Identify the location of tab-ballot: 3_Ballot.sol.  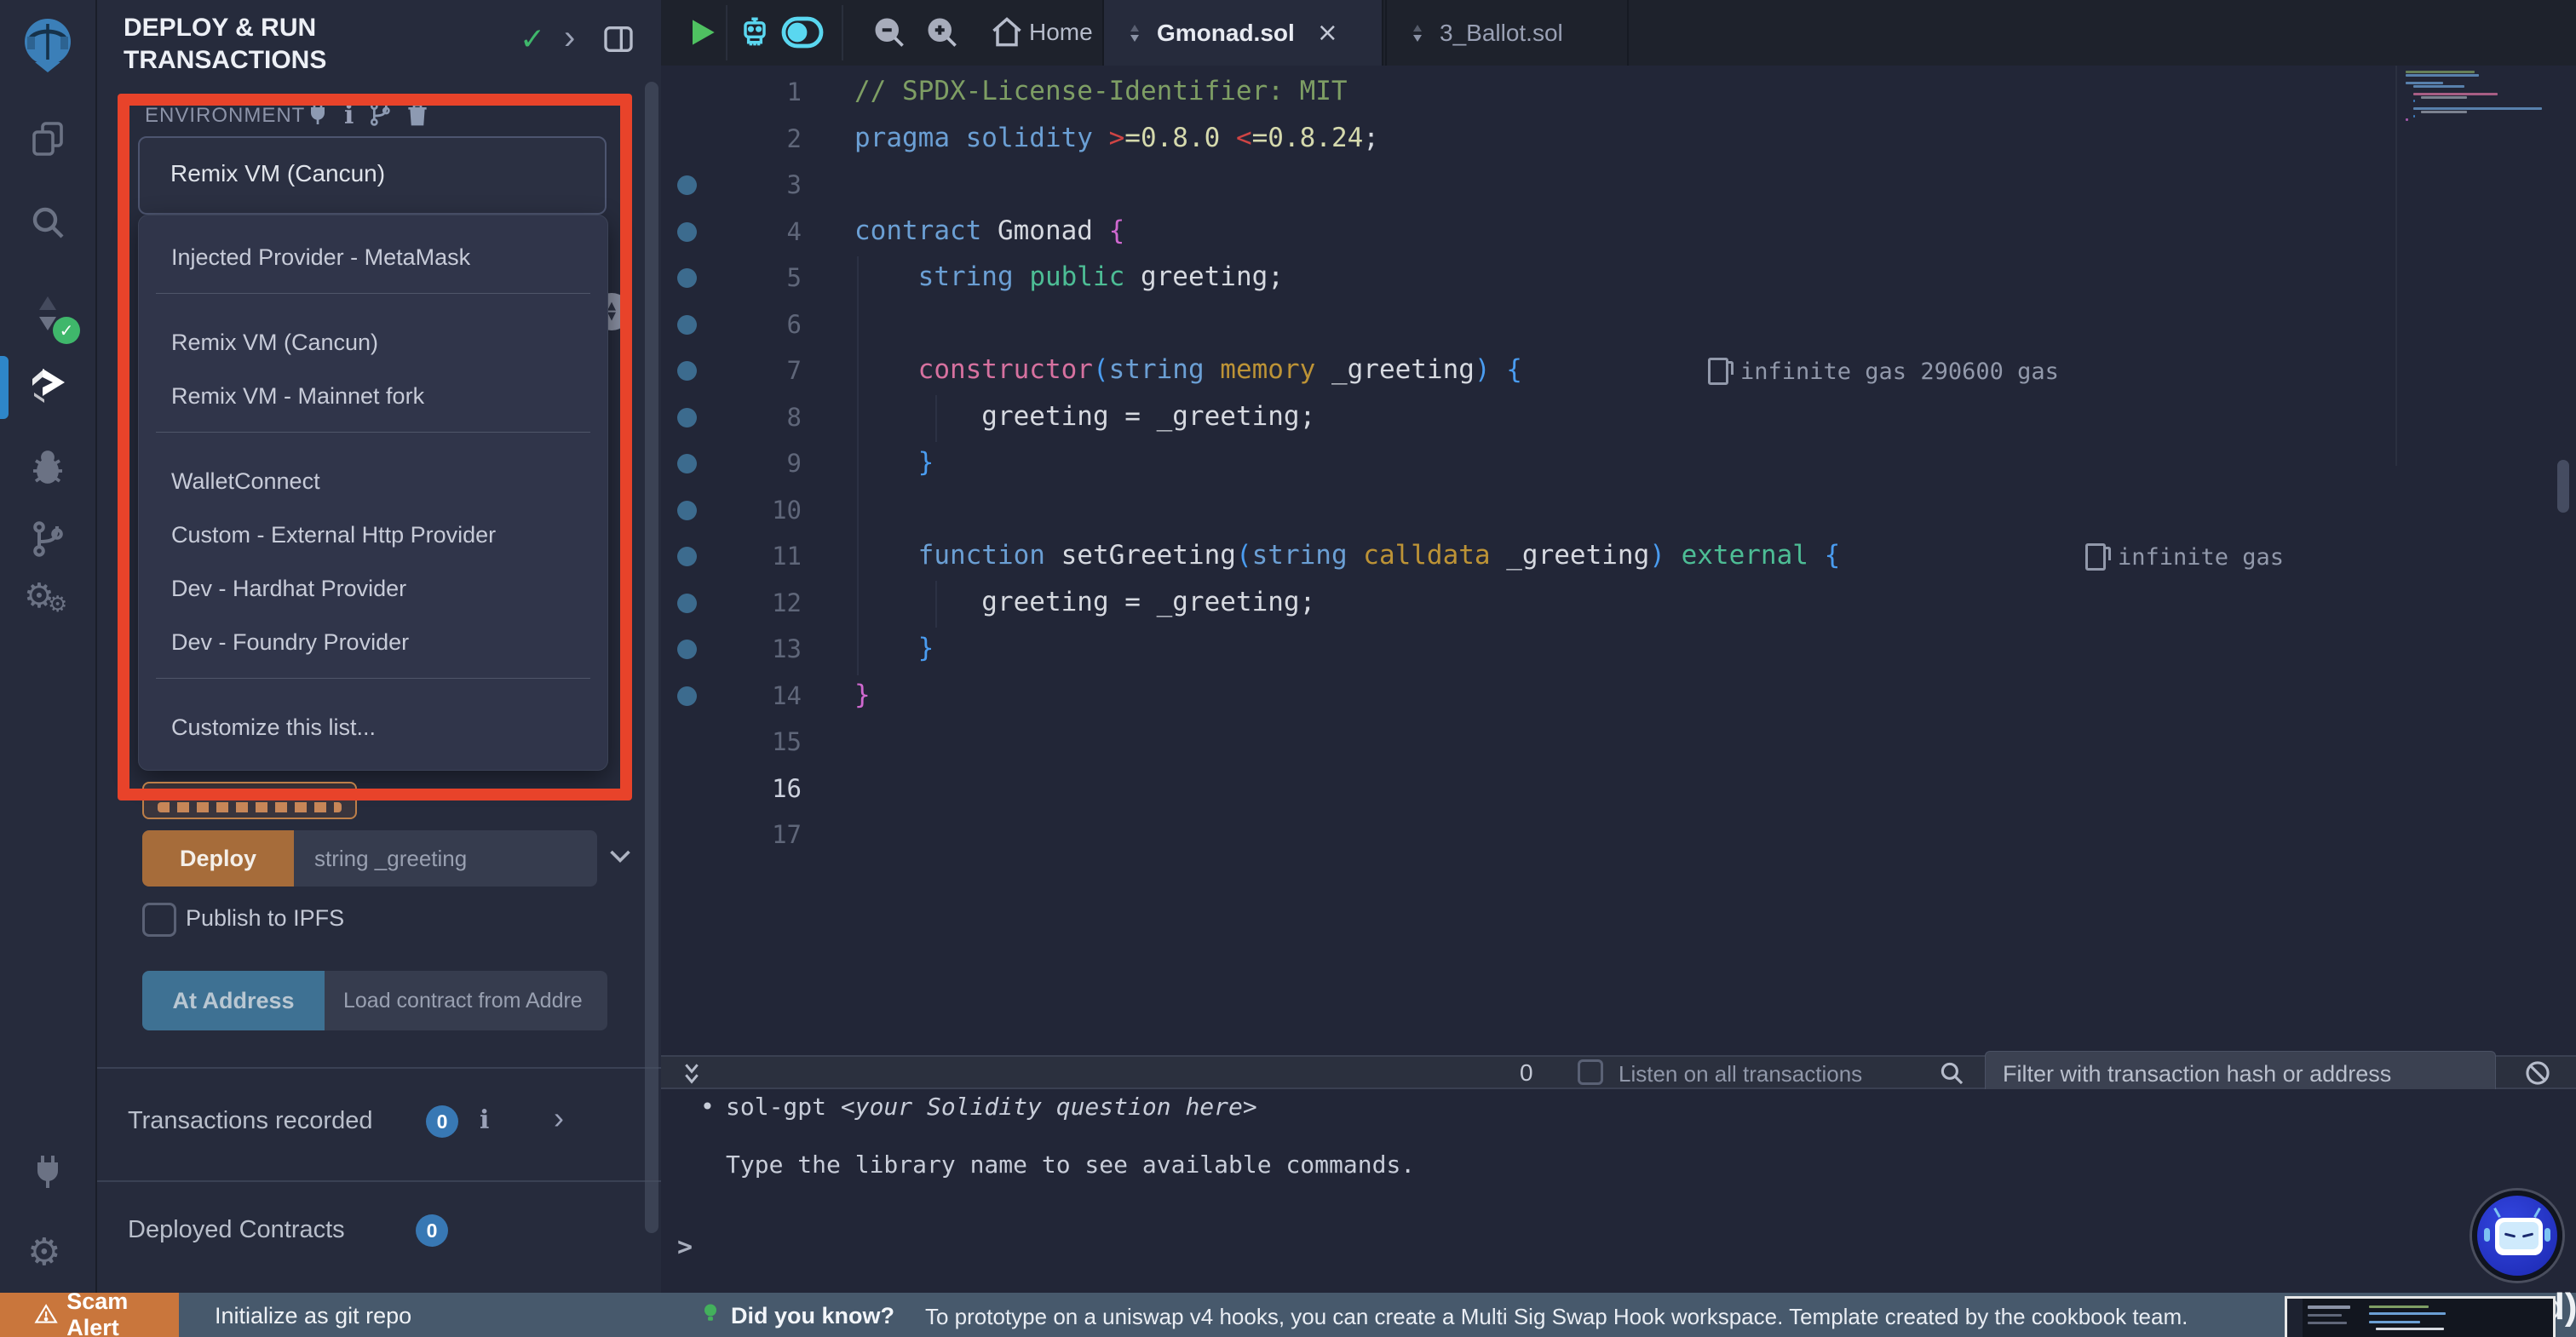
(1507, 33).